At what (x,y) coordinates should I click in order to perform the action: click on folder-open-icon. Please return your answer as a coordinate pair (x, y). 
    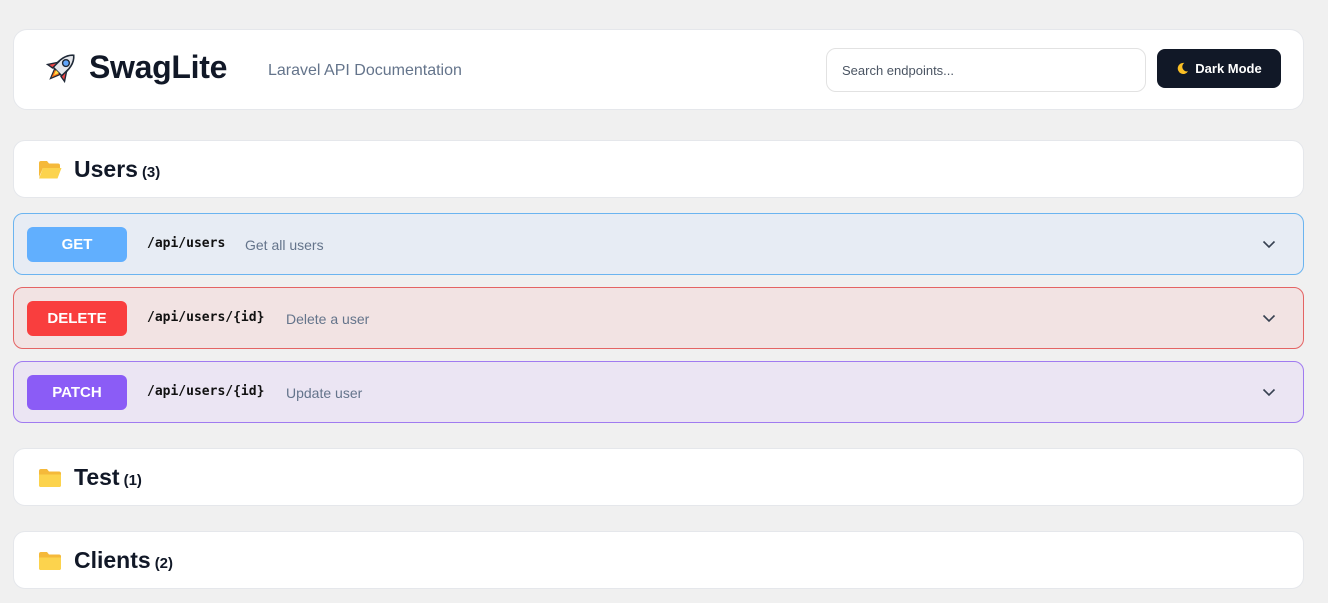
    Looking at the image, I should click on (50, 170).